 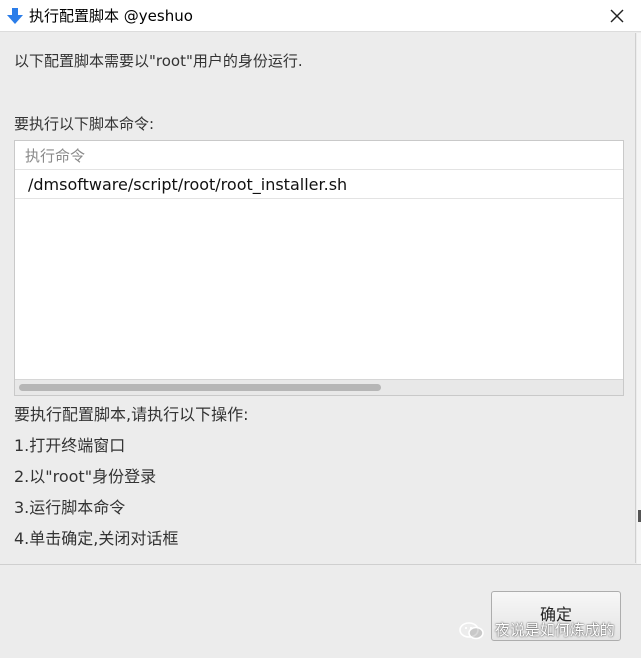 What do you see at coordinates (70, 507) in the screenshot?
I see `step-item: 3.运行脚本命令` at bounding box center [70, 507].